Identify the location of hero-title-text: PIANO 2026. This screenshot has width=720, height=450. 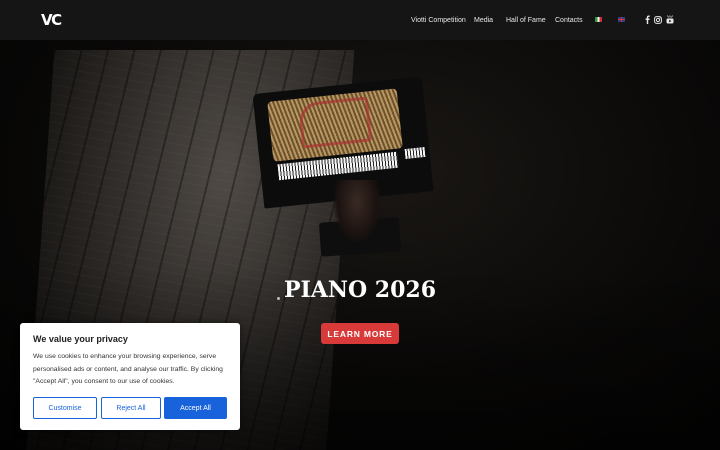
(360, 290).